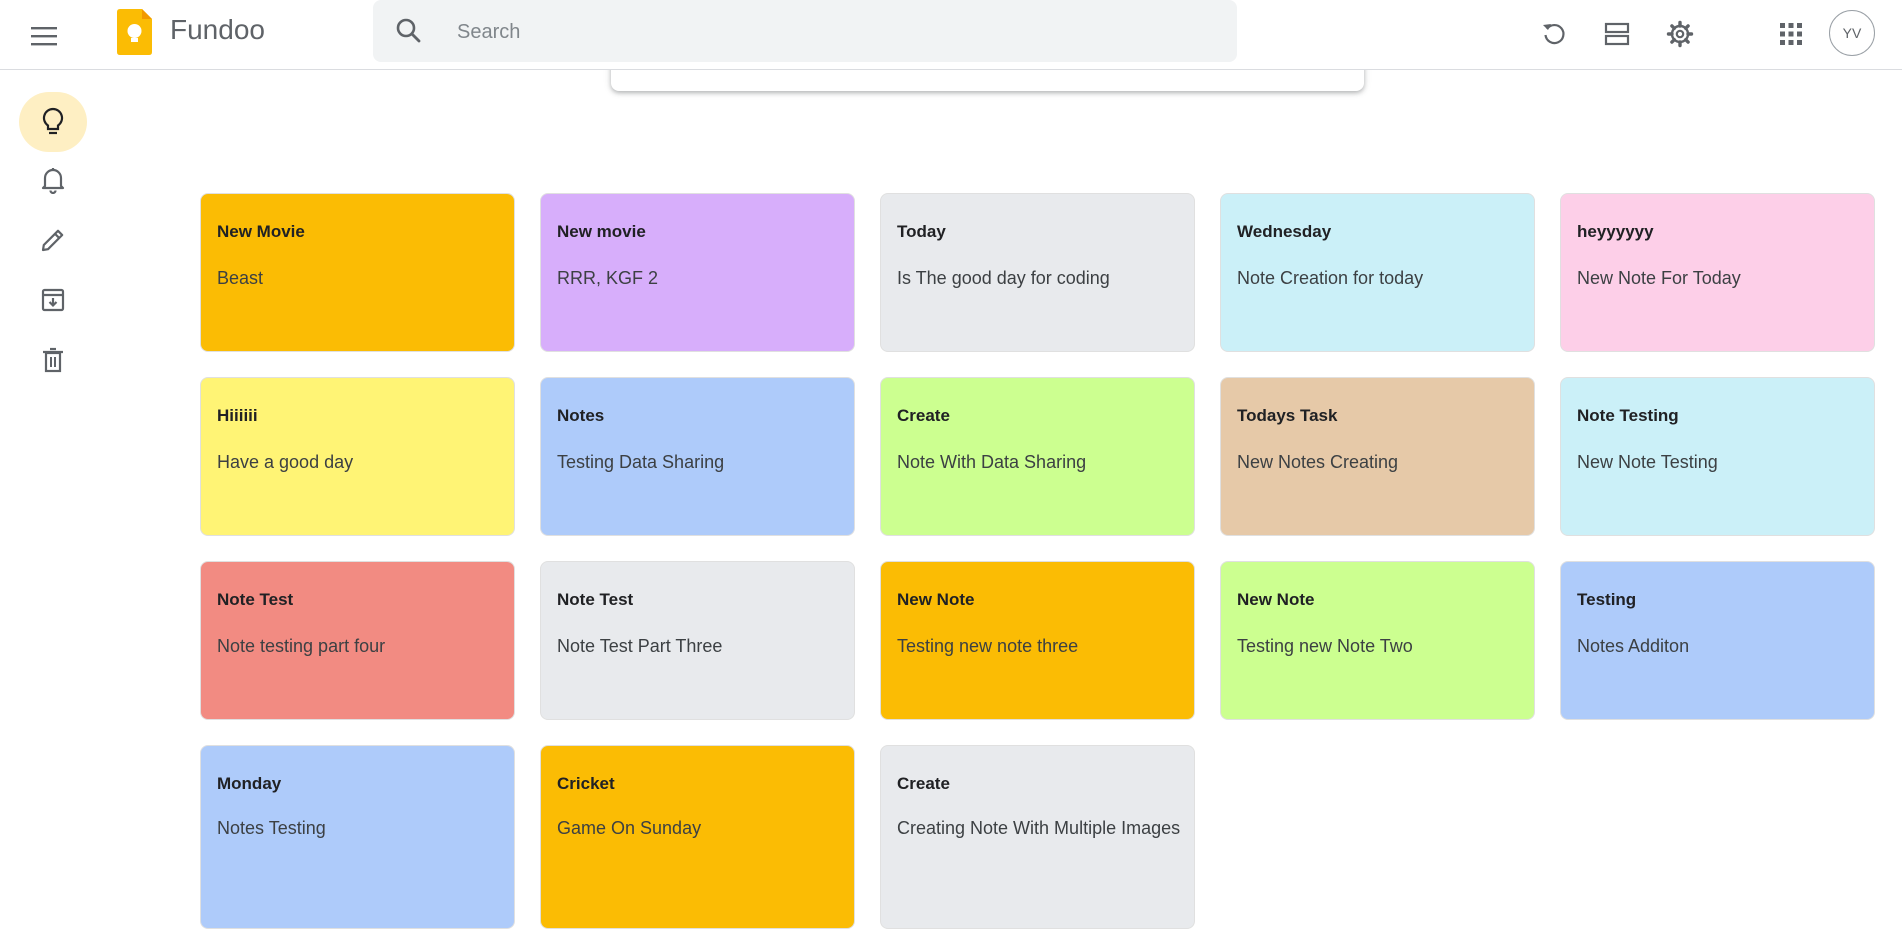 This screenshot has height=941, width=1902. What do you see at coordinates (1647, 462) in the screenshot?
I see `note-text: New Note Testing` at bounding box center [1647, 462].